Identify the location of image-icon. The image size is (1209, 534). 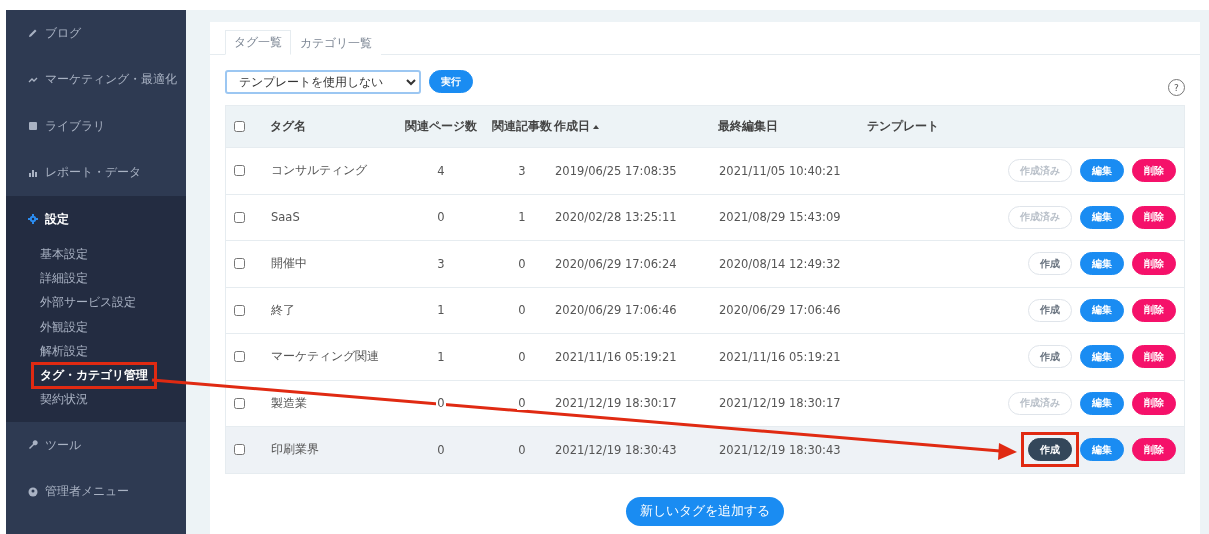
(33, 126).